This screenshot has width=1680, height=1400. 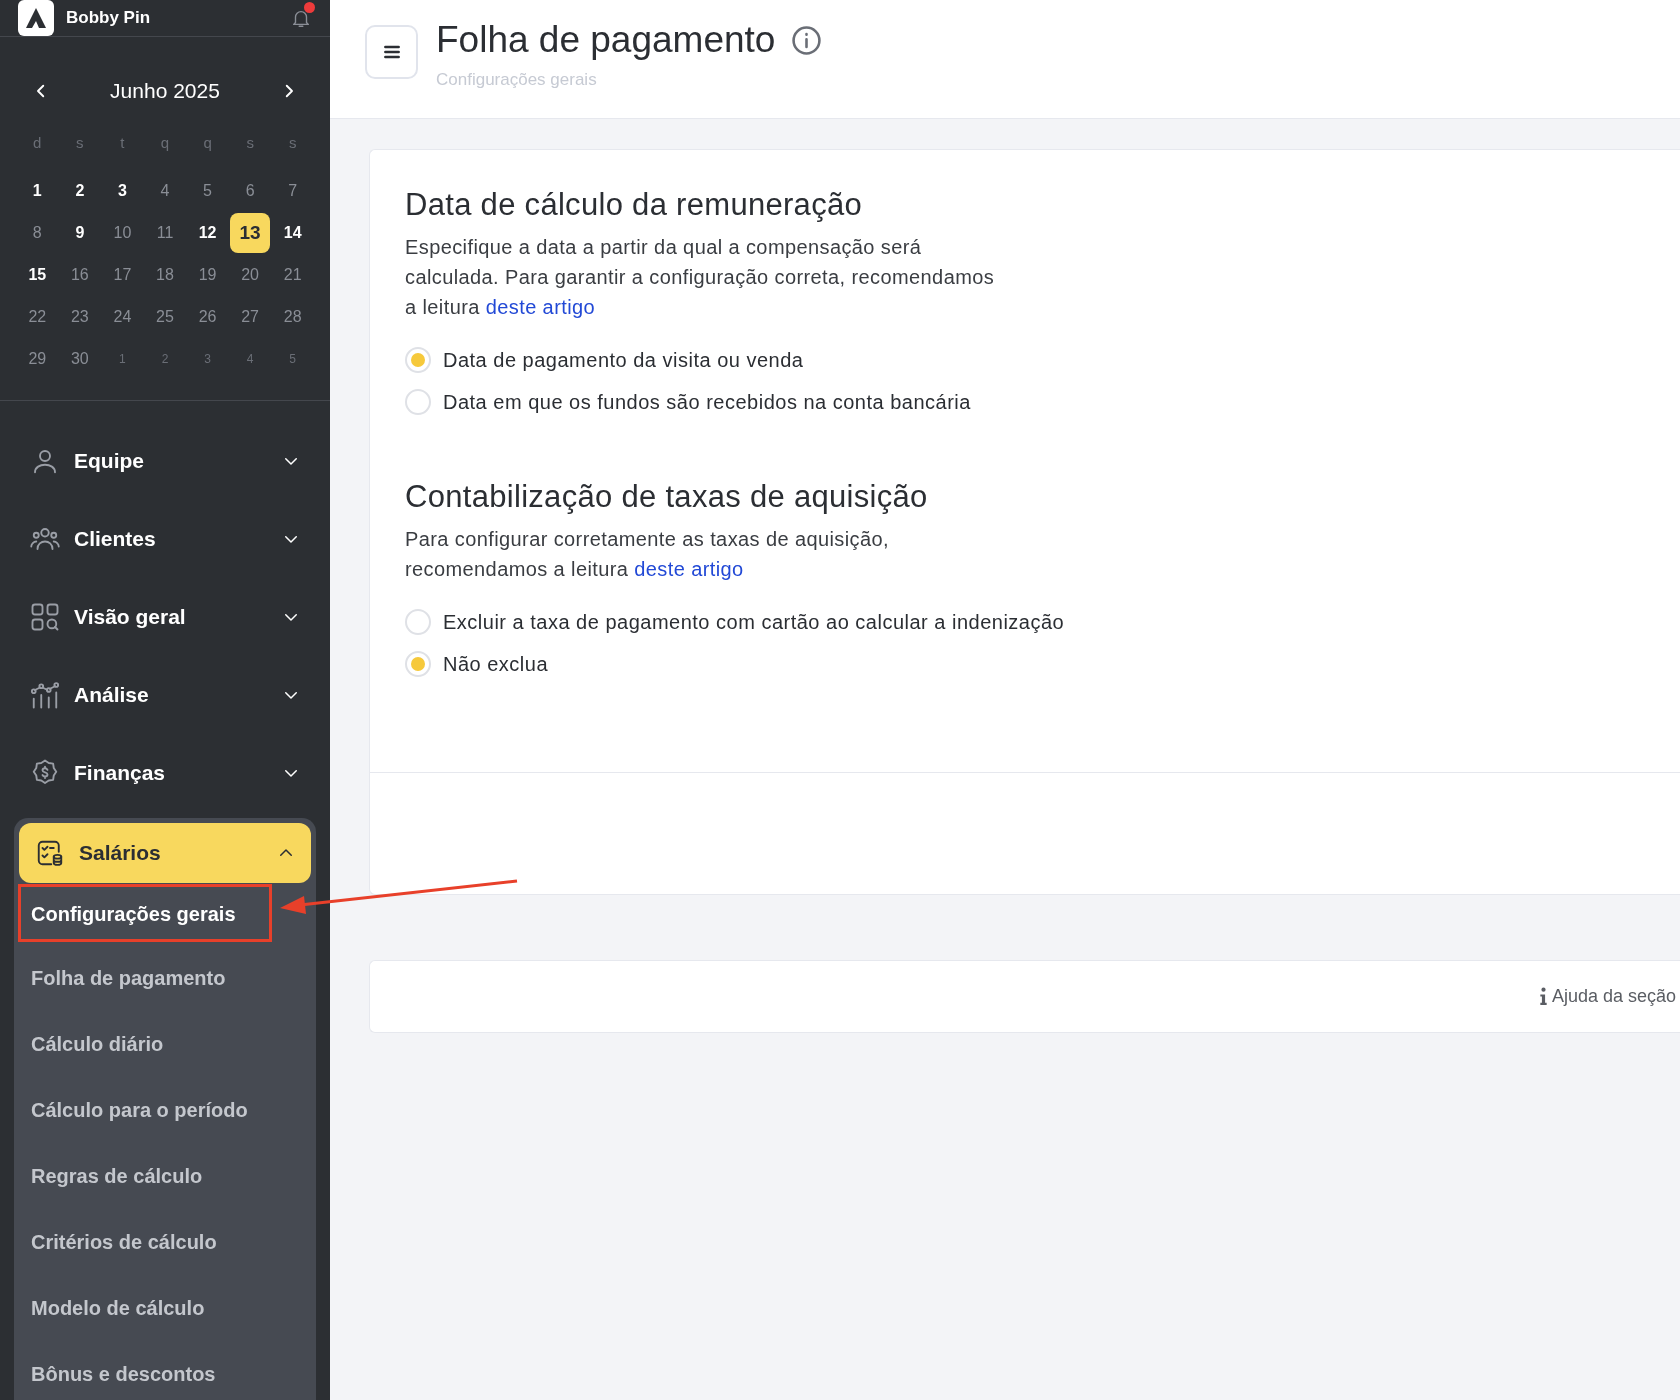 What do you see at coordinates (606, 40) in the screenshot?
I see `page-title: Folha de pagamento` at bounding box center [606, 40].